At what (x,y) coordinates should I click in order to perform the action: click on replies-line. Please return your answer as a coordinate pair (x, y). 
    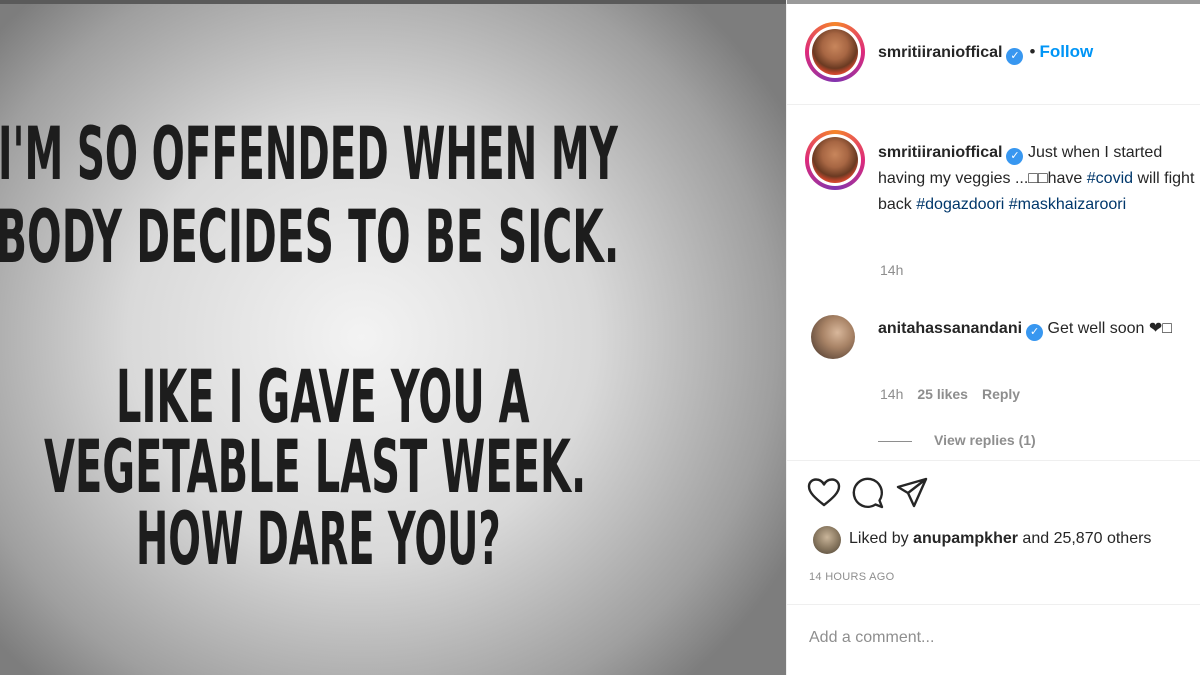
    Looking at the image, I should click on (895, 441).